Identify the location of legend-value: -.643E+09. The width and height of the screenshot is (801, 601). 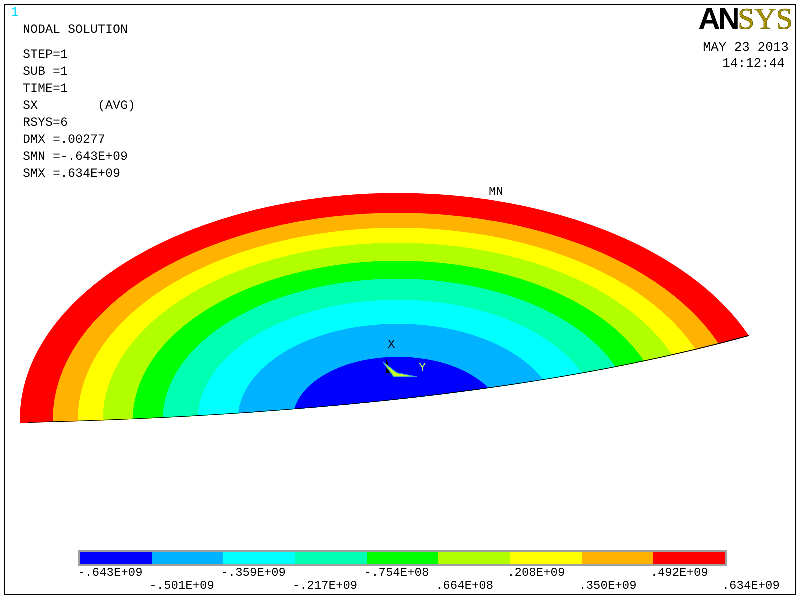
(110, 573).